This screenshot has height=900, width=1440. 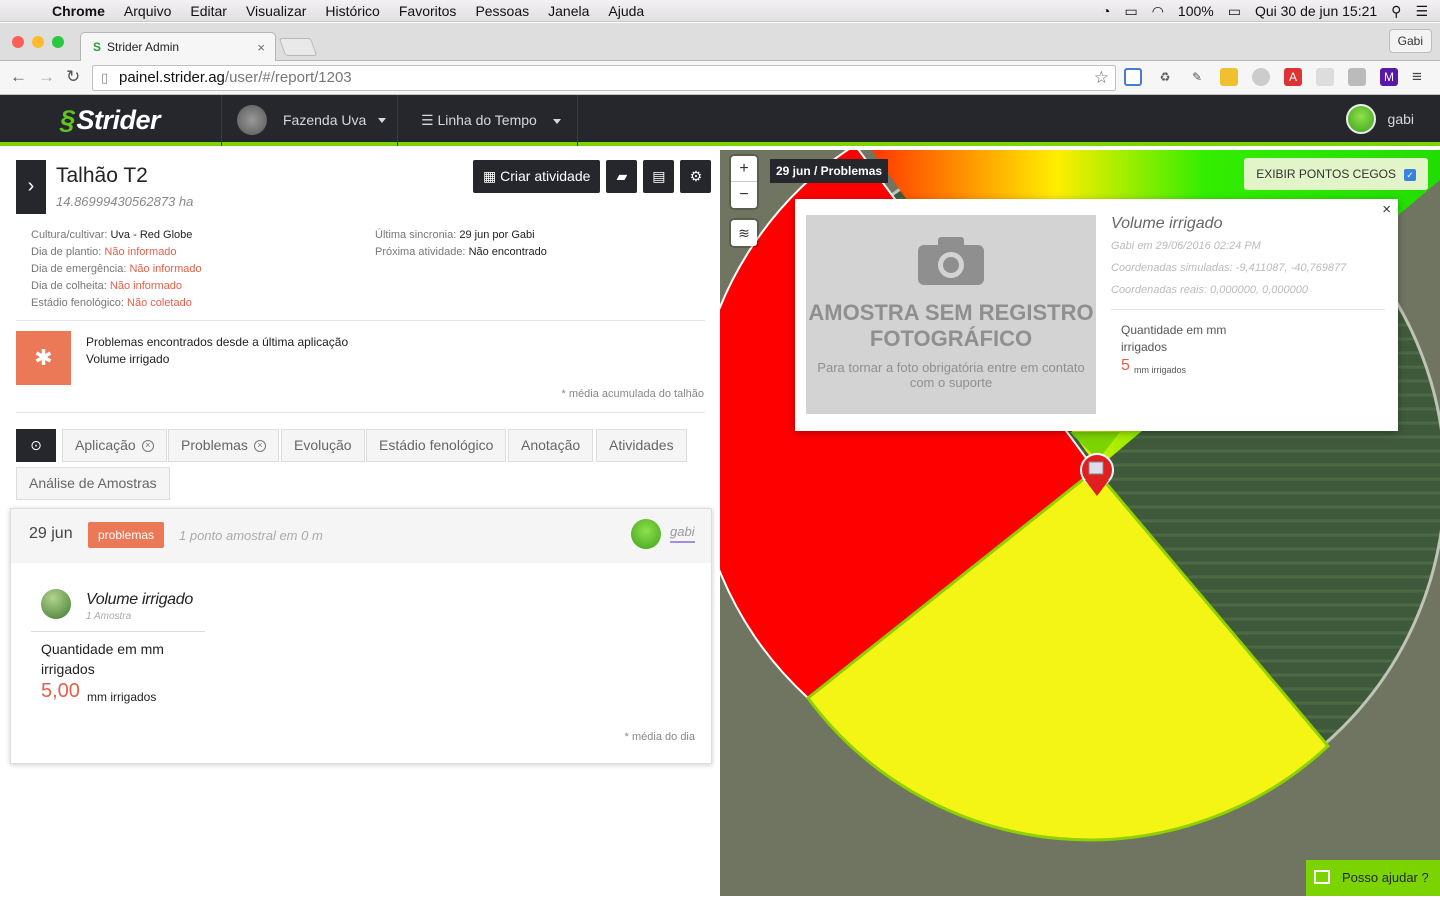 I want to click on chevron-down-icon, so click(x=382, y=120).